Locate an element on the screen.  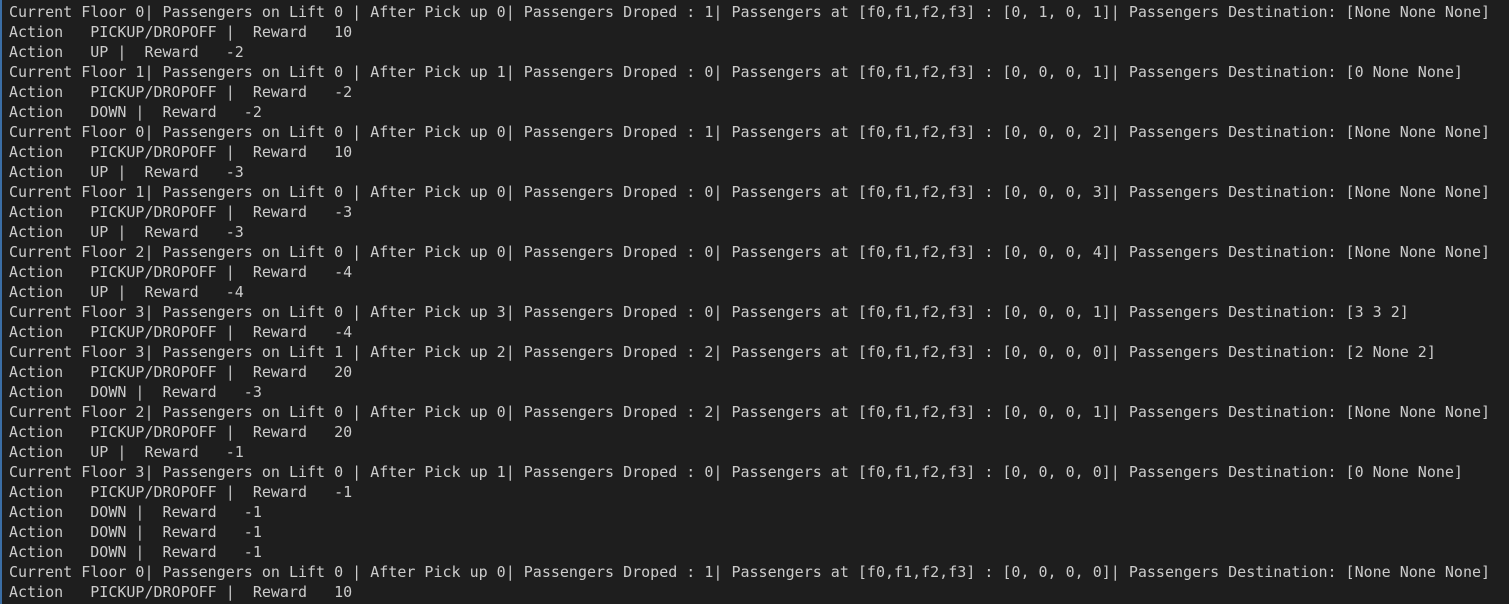
log-line-action: Action PICKUP/DROPOFF | Reward -3 is located at coordinates (181, 212).